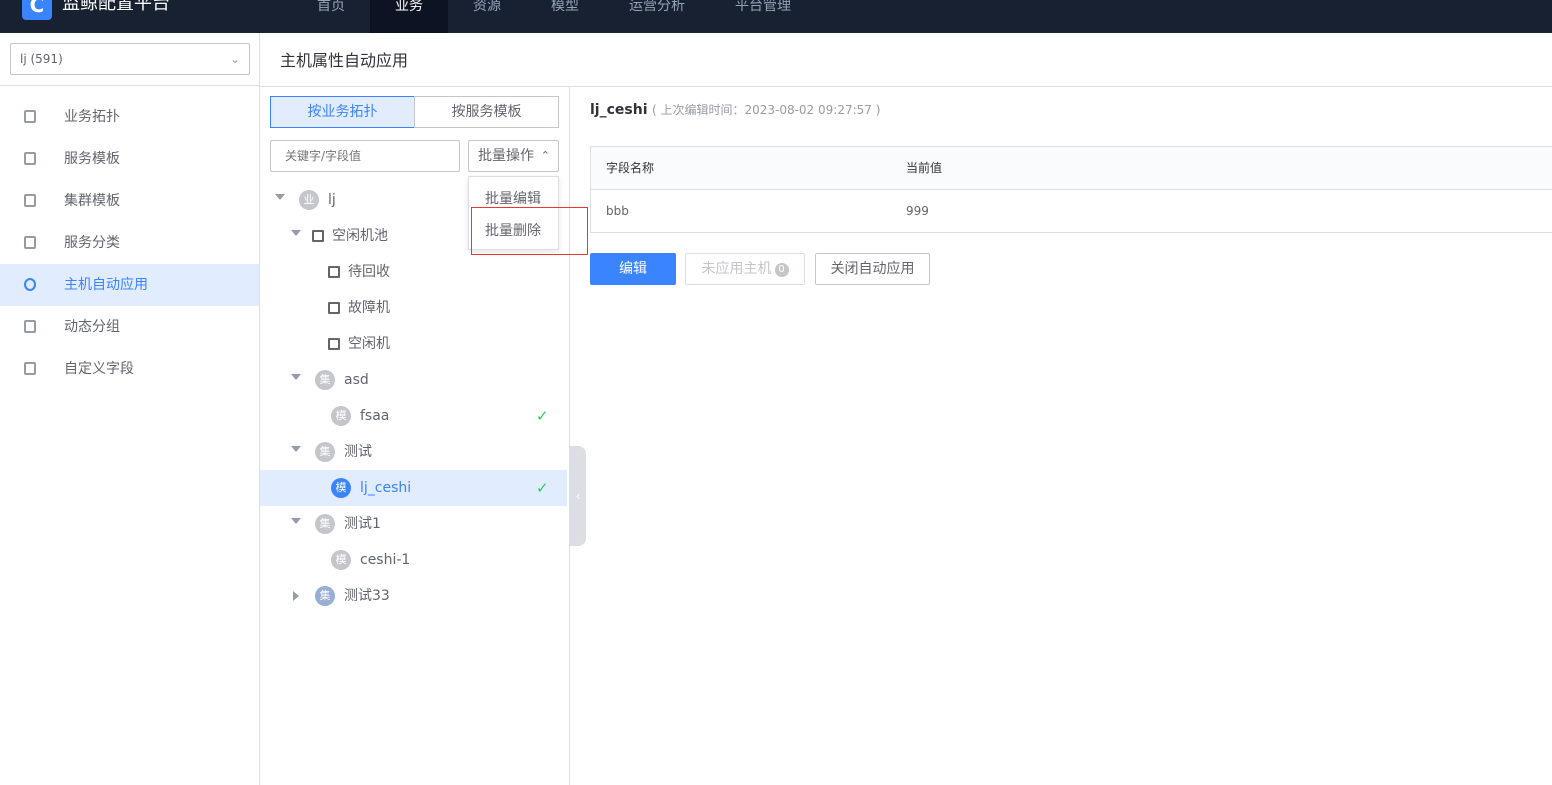 The width and height of the screenshot is (1552, 785). I want to click on sidebar-item-dynamic-group: 动态分组, so click(129, 327).